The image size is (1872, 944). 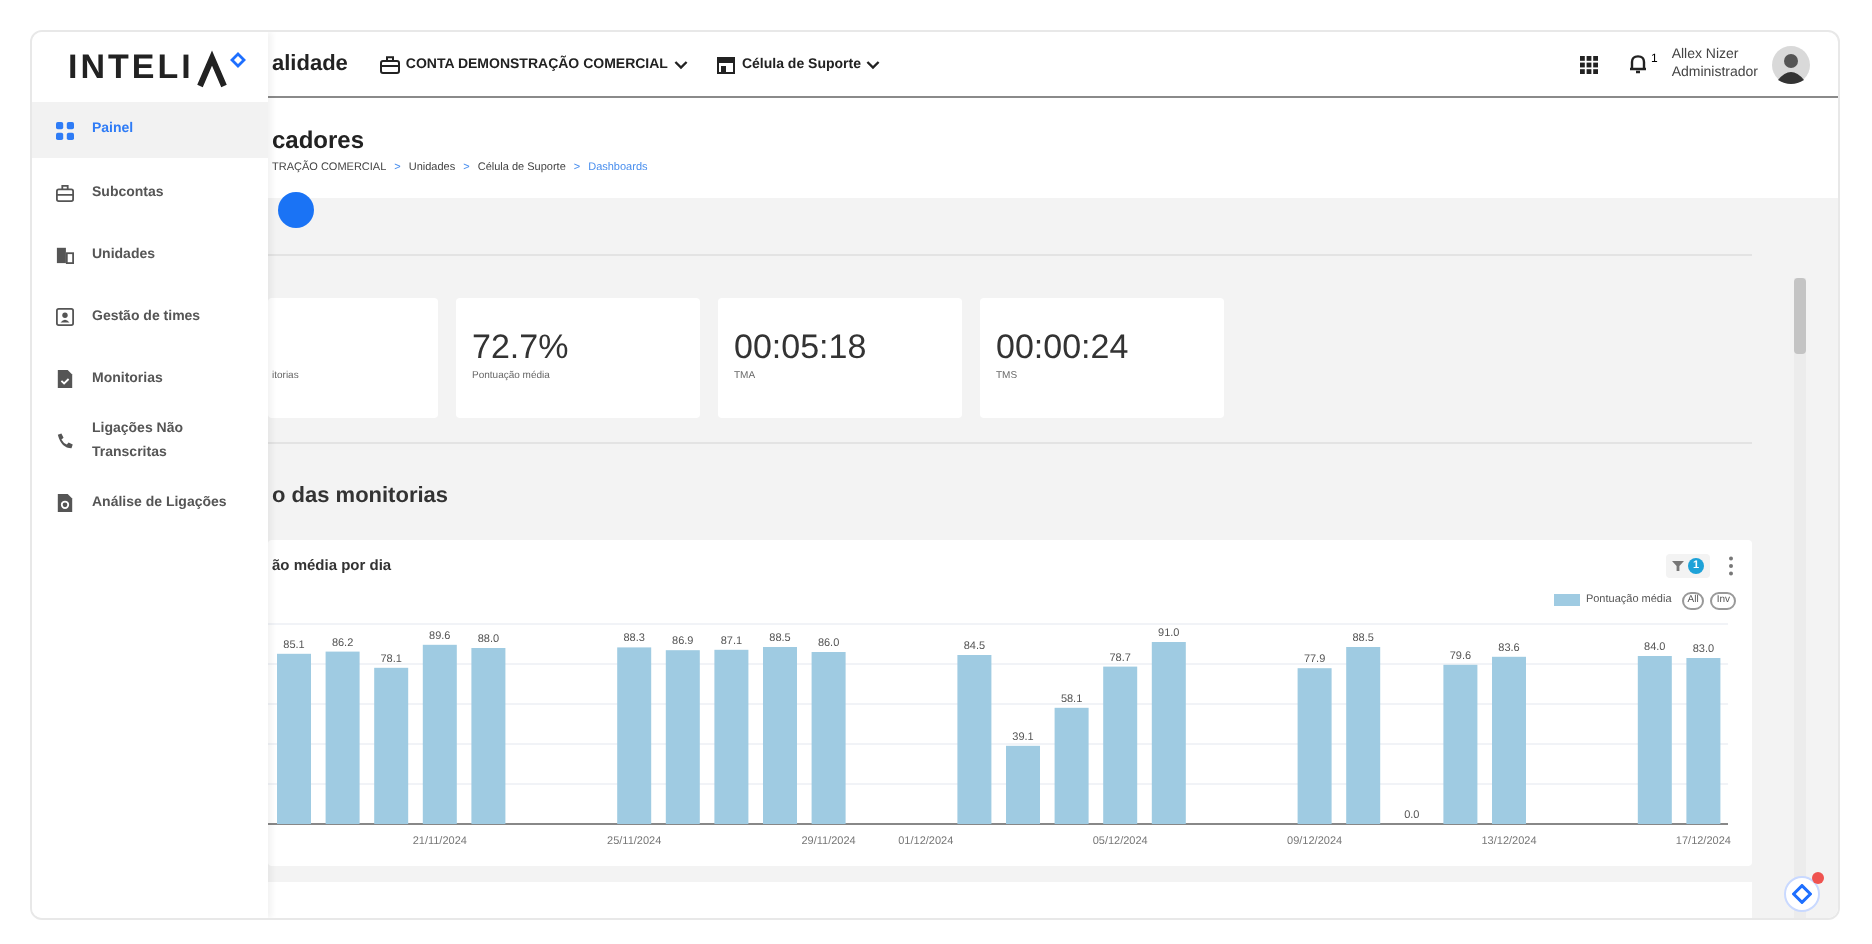 What do you see at coordinates (310, 64) in the screenshot?
I see `page-title: alidade` at bounding box center [310, 64].